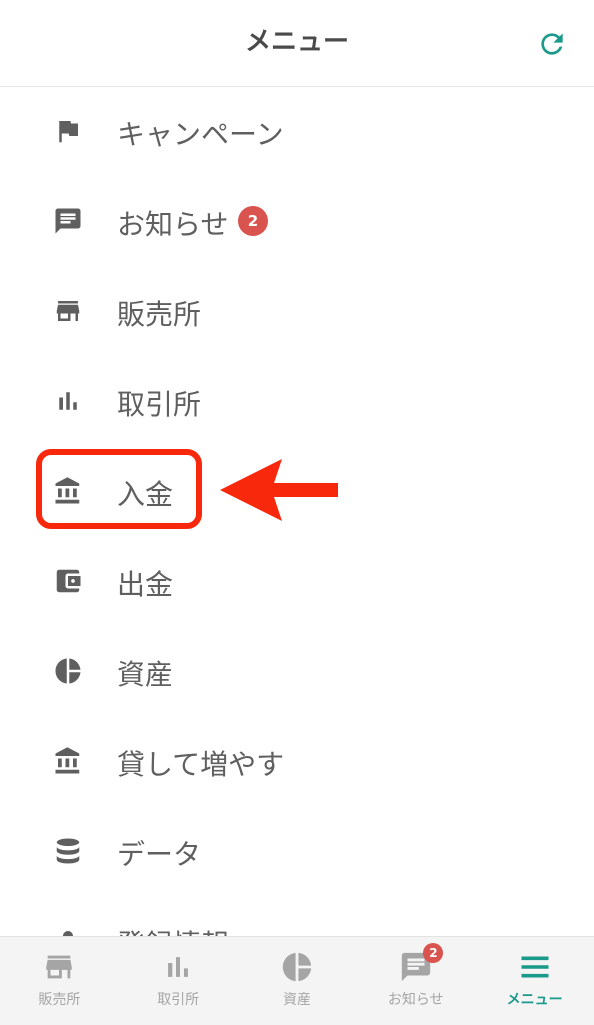 The width and height of the screenshot is (594, 1025). Describe the element at coordinates (297, 581) in the screenshot. I see `menu-item-withdraw: 出金` at that location.